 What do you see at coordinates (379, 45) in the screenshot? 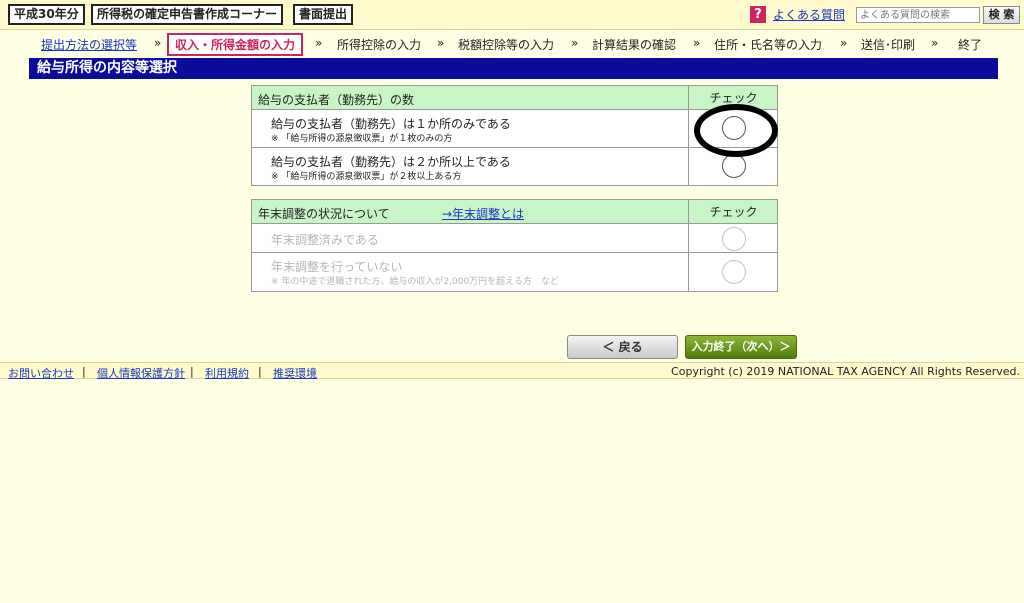
I see `step-deduction-input: 所得控除の入力` at bounding box center [379, 45].